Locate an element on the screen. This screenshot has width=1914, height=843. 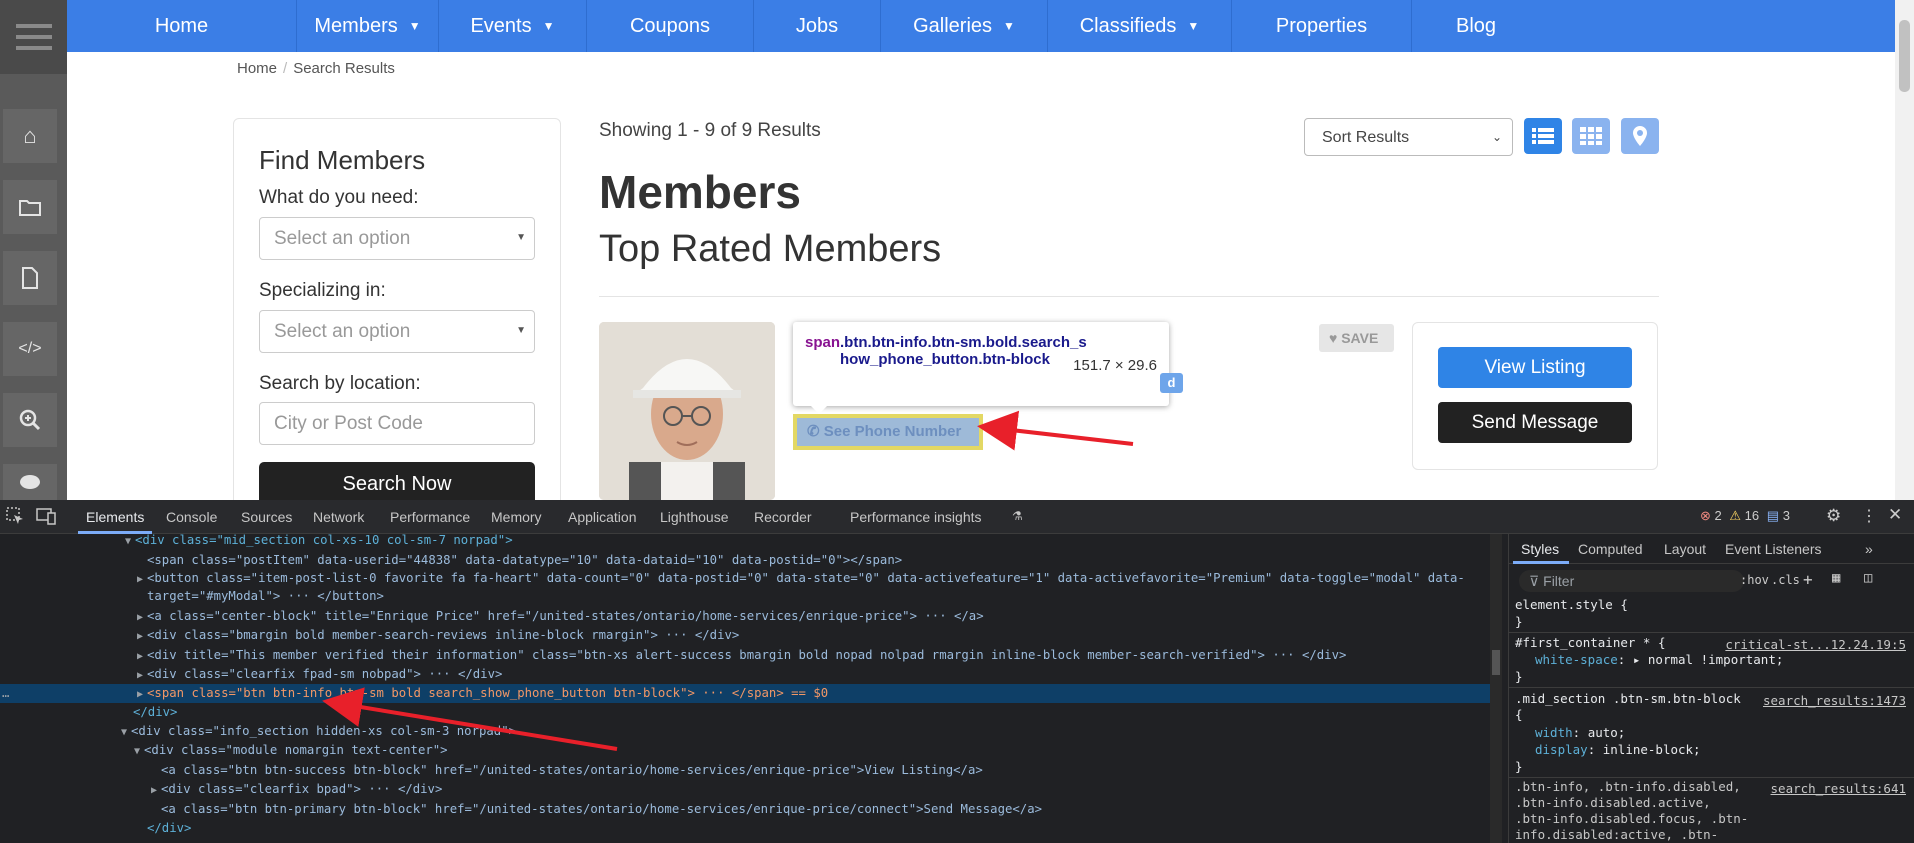
heart-icon: ♥ is located at coordinates (1335, 338).